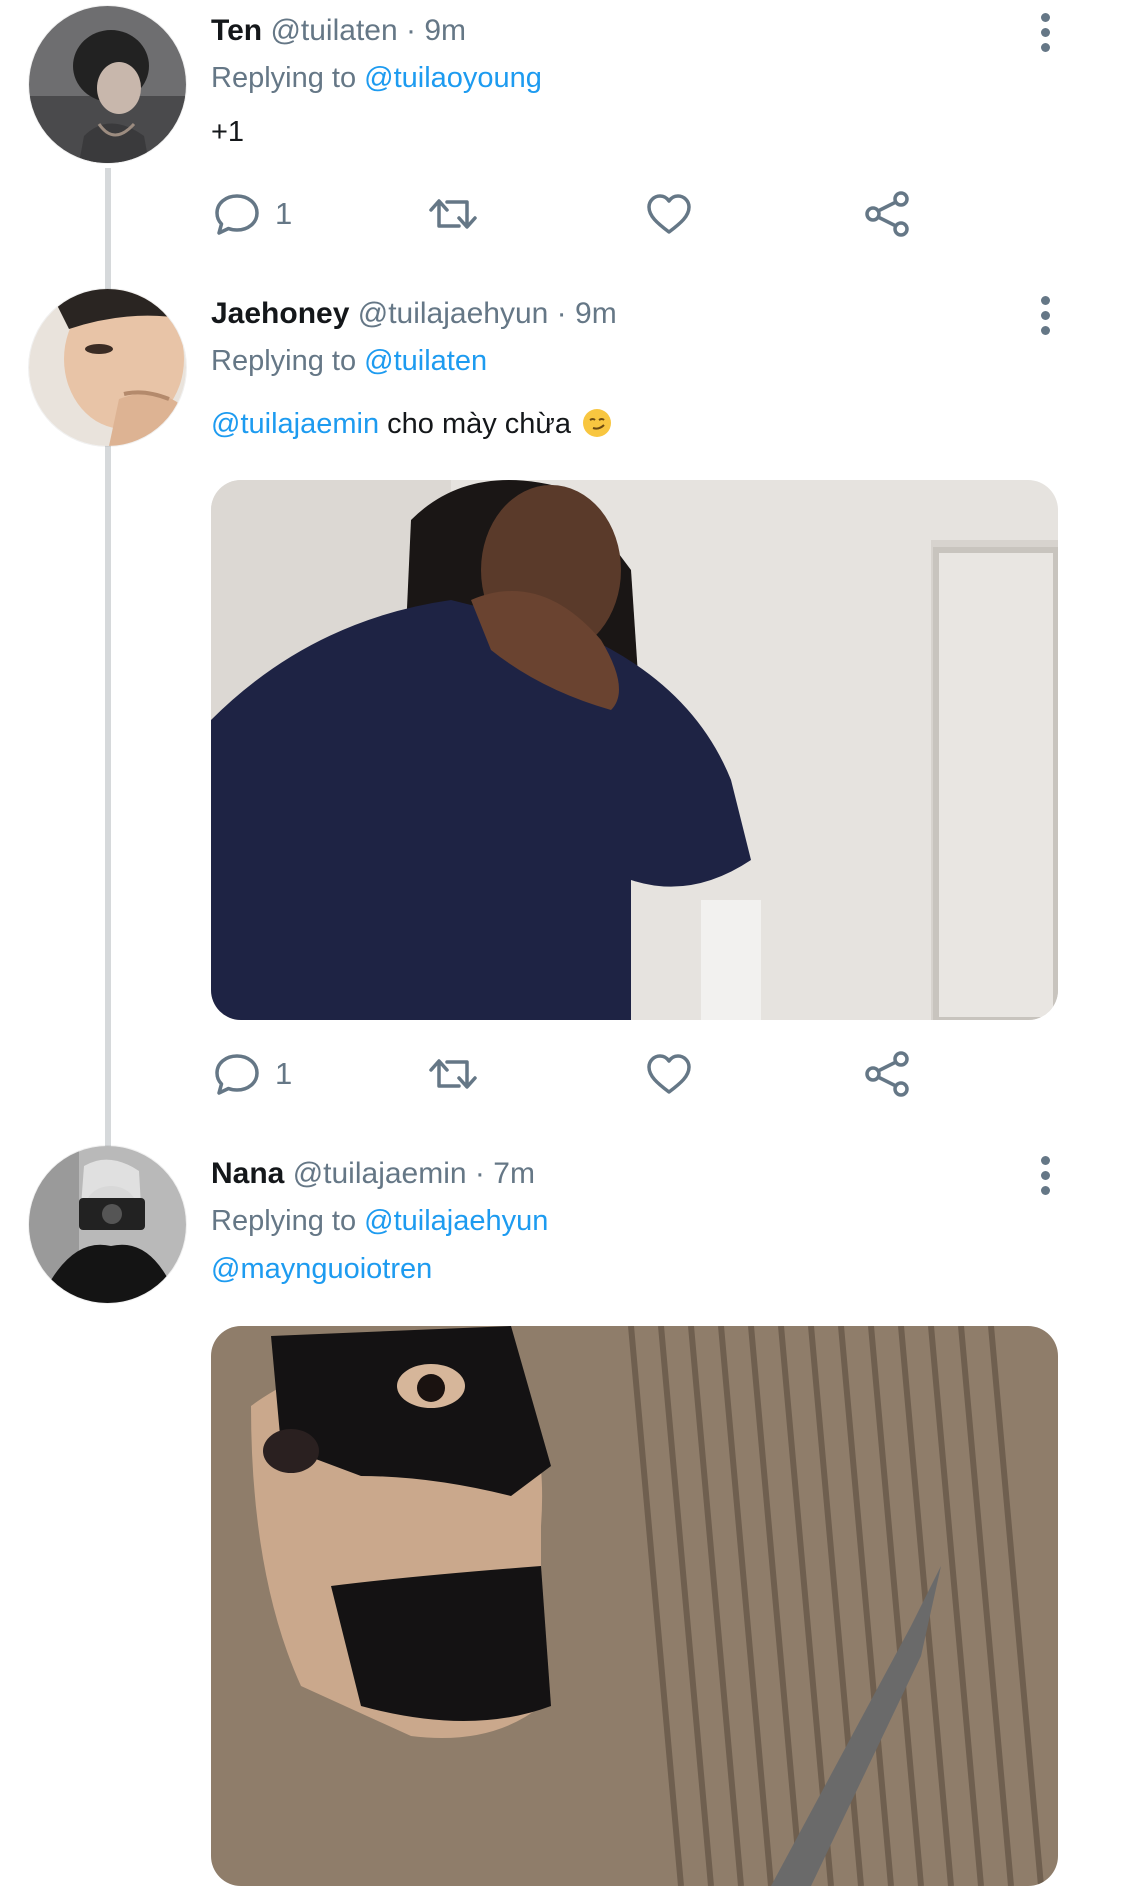 This screenshot has height=1886, width=1125. I want to click on handle: @tuilajaemin, so click(380, 1173).